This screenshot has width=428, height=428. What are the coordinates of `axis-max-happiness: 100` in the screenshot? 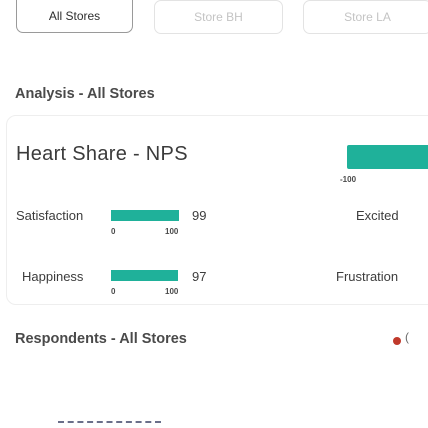 It's located at (172, 291).